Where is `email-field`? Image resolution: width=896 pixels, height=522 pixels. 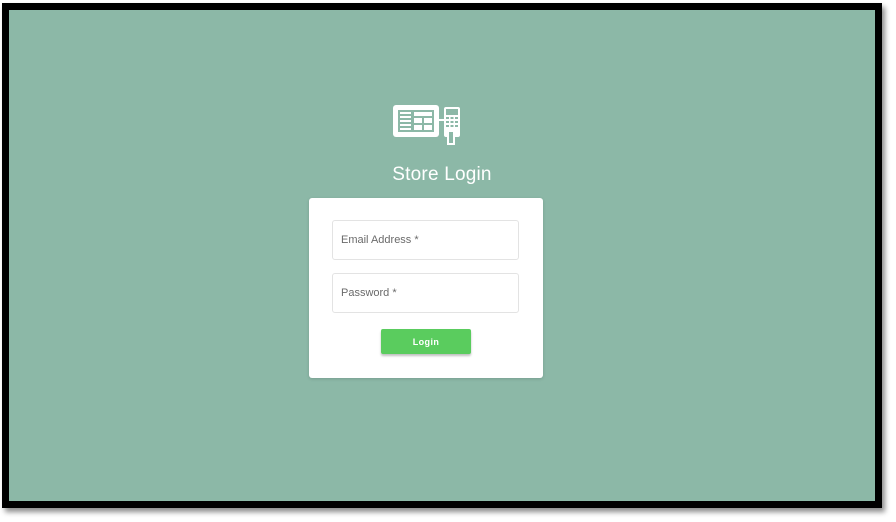 email-field is located at coordinates (425, 240).